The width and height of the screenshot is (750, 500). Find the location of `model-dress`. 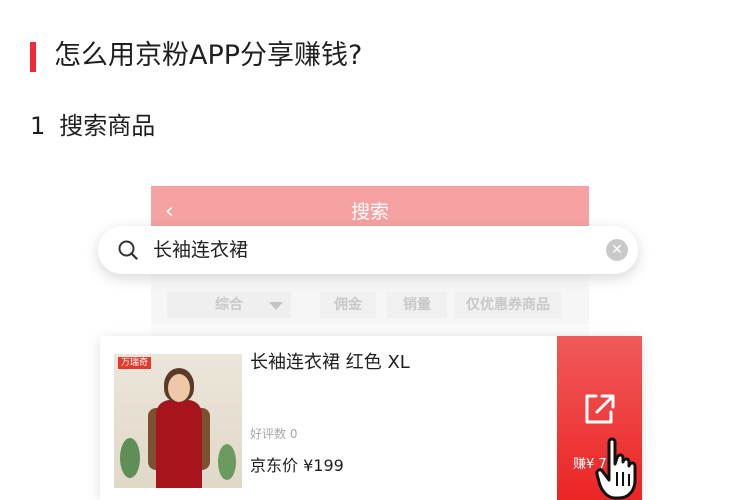

model-dress is located at coordinates (179, 444).